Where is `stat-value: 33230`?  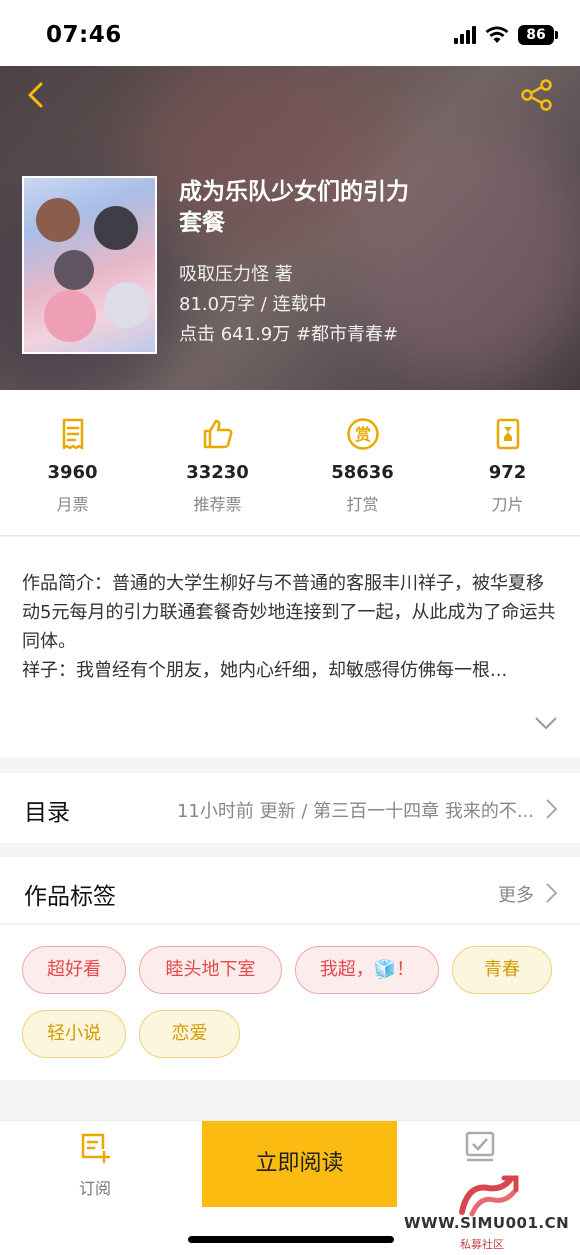
stat-value: 33230 is located at coordinates (217, 472).